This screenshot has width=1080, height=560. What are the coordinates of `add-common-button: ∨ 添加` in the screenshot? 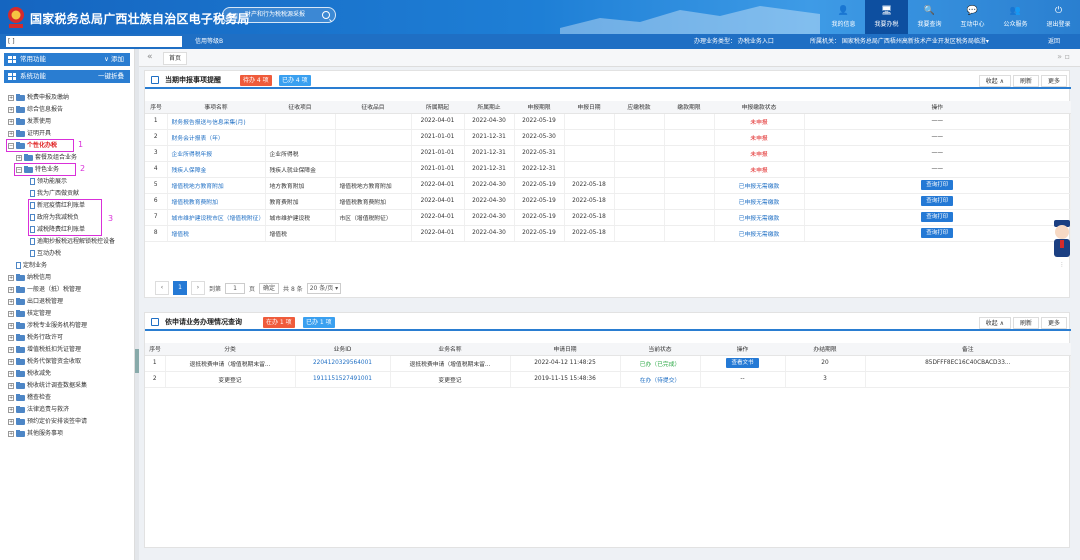 It's located at (114, 59).